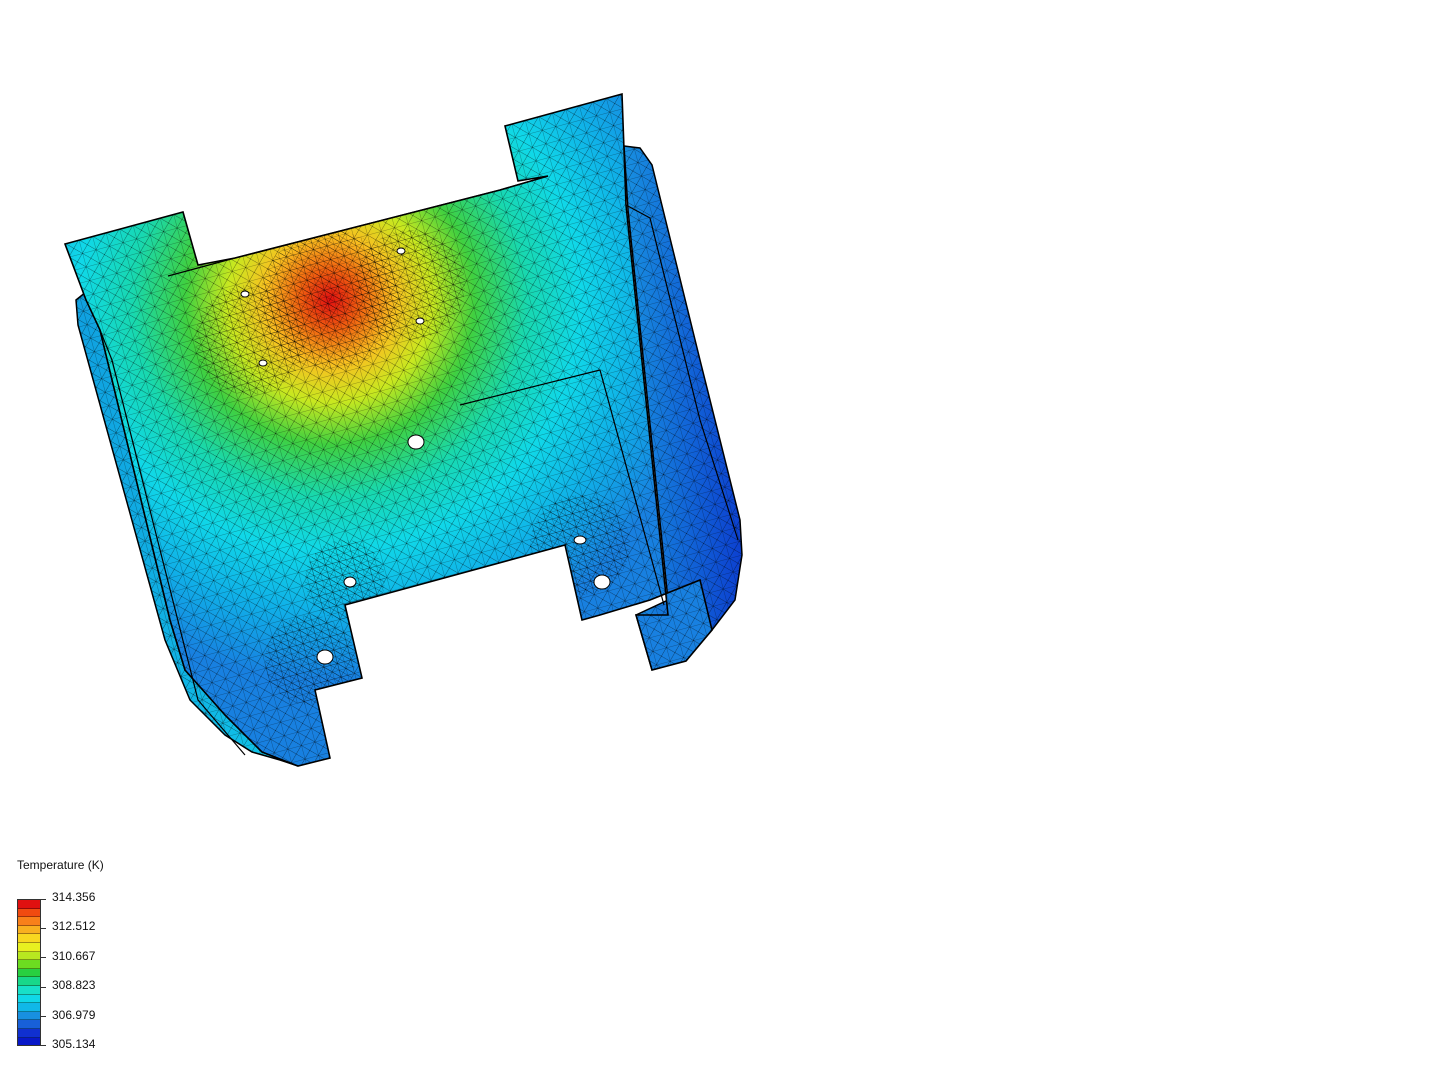 This screenshot has width=1440, height=1080. Describe the element at coordinates (74, 1044) in the screenshot. I see `legend-tick-label: 305.134` at that location.